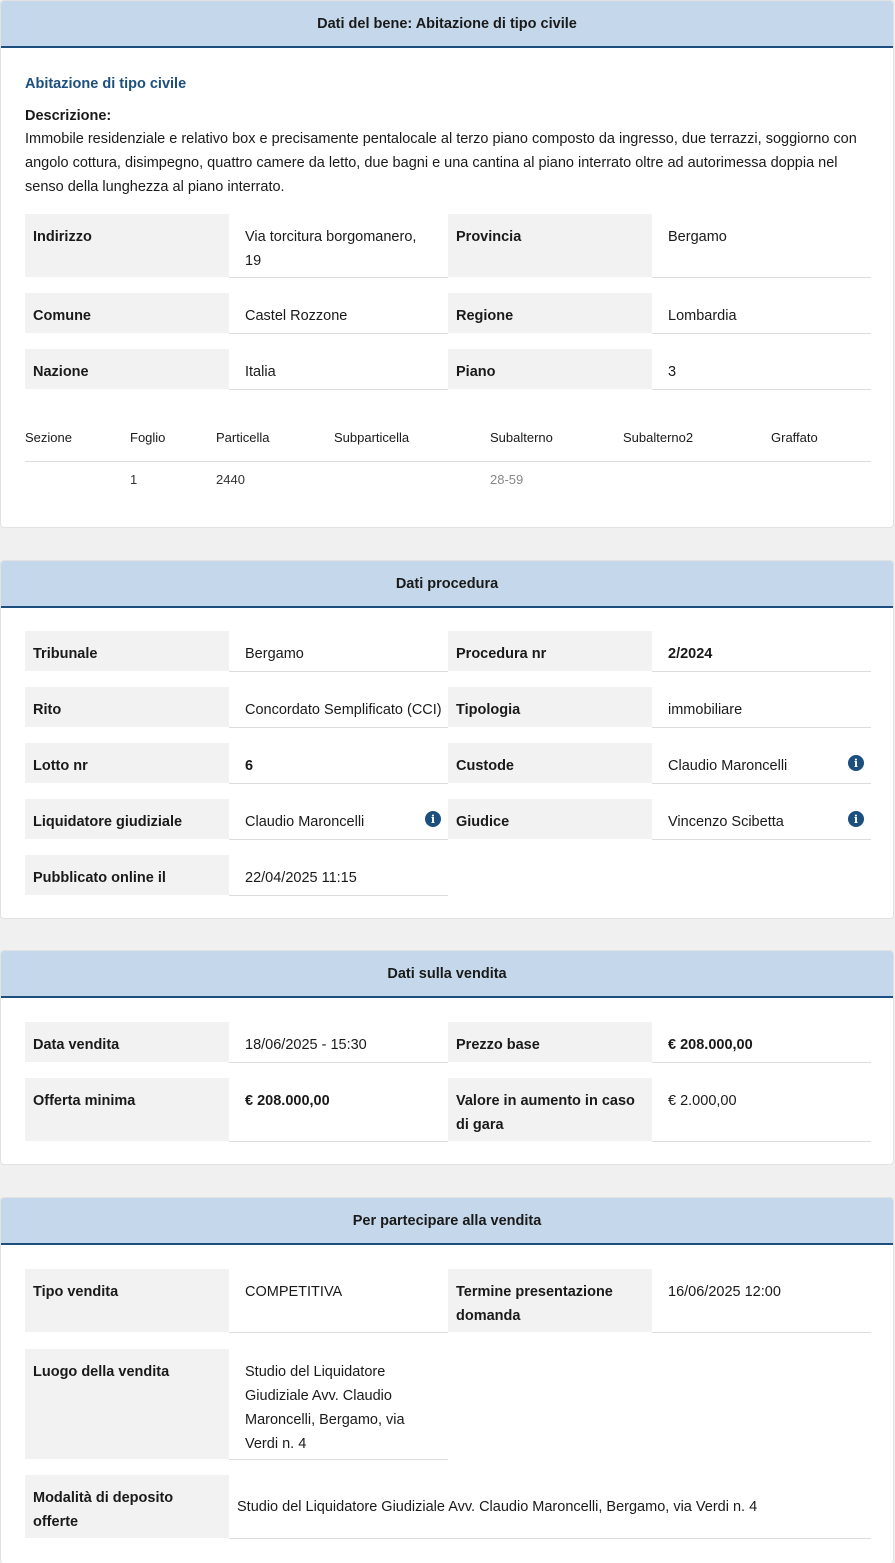  What do you see at coordinates (127, 245) in the screenshot?
I see `label-indirizzo: Indirizzo` at bounding box center [127, 245].